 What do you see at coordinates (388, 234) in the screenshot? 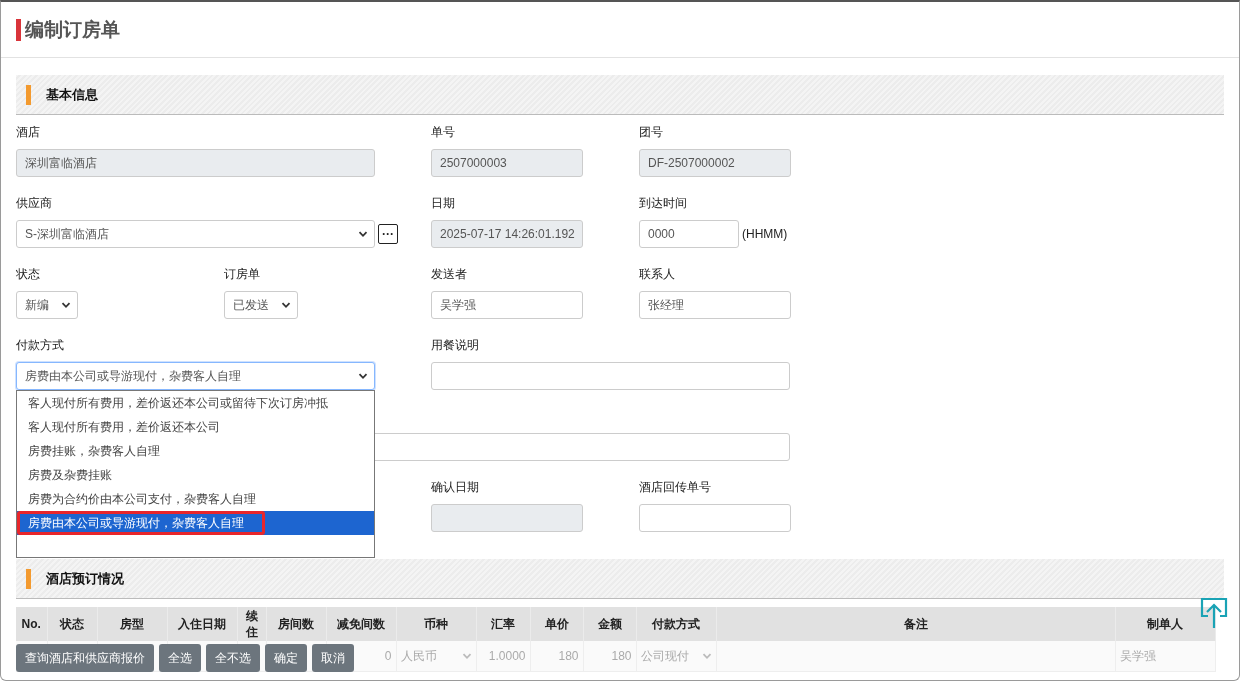
I see `more-button: ···` at bounding box center [388, 234].